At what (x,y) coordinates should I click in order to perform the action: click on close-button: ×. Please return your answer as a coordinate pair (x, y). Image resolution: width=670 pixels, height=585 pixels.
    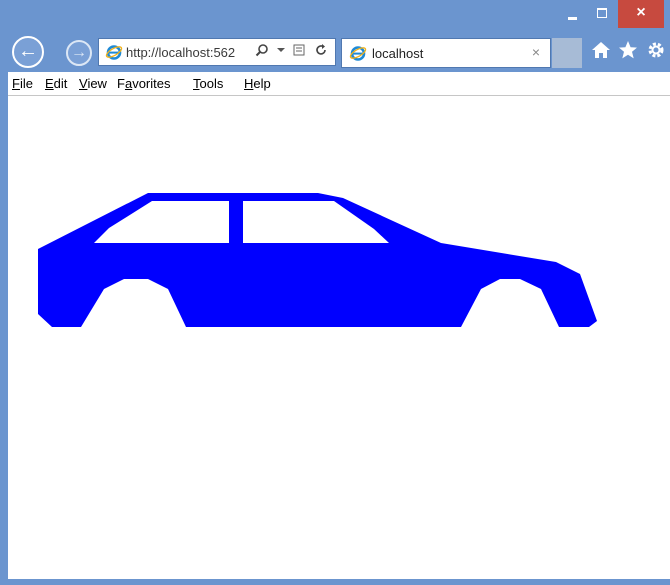
    Looking at the image, I should click on (641, 14).